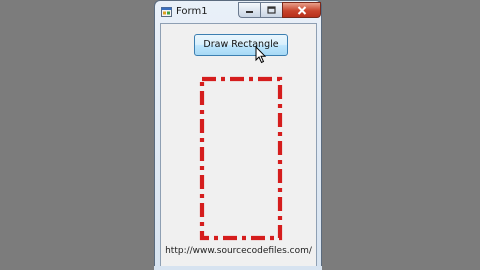 This screenshot has width=480, height=270. I want to click on minimize-button, so click(249, 10).